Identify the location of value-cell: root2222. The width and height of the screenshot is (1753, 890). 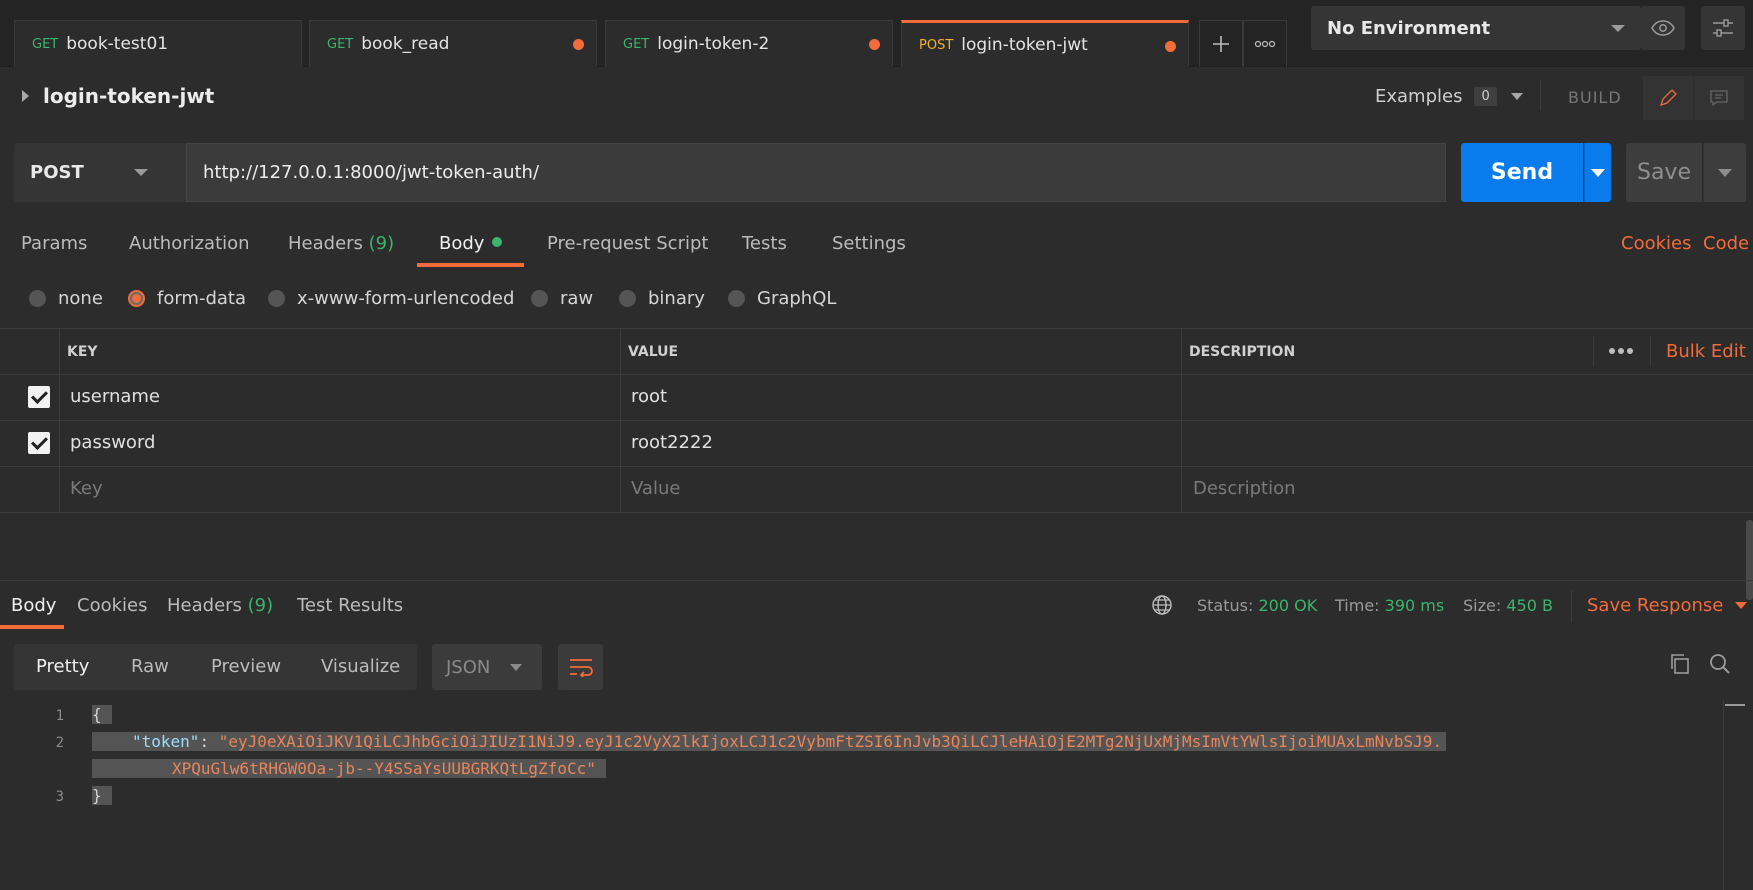
(672, 442).